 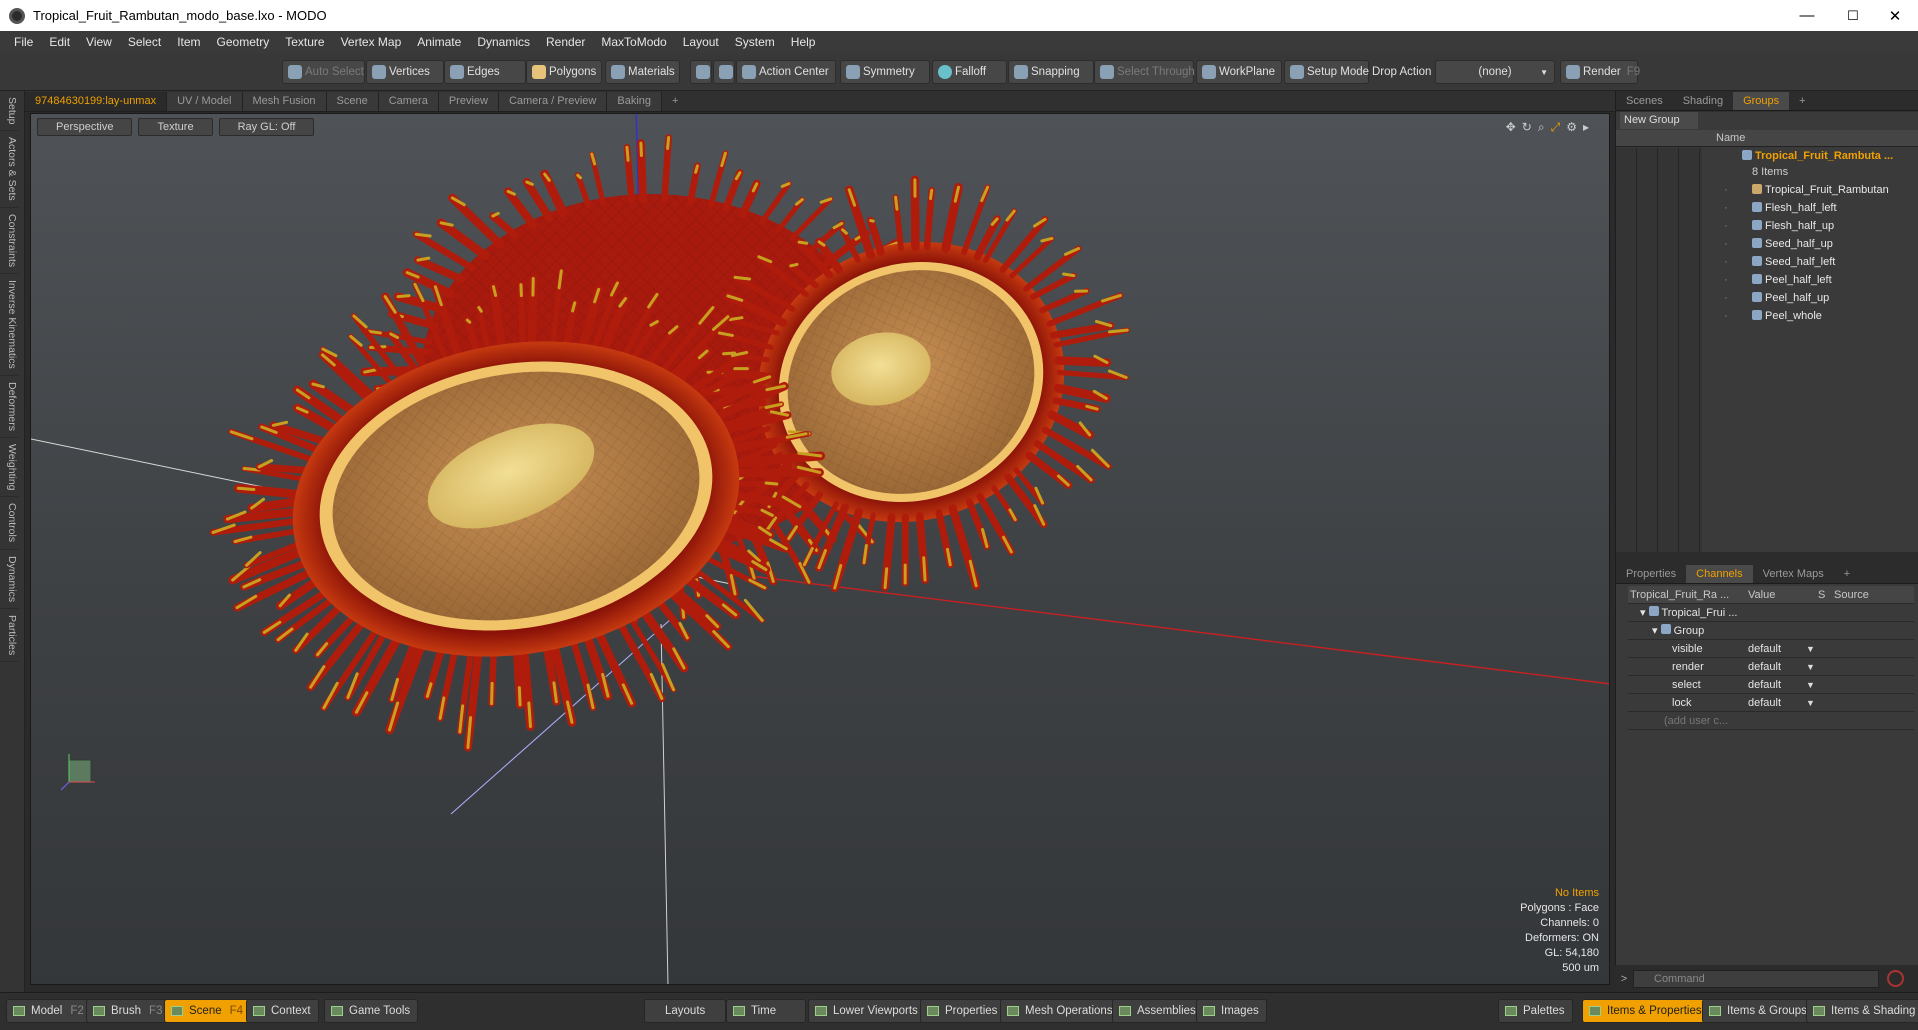 What do you see at coordinates (405, 72) in the screenshot?
I see `vertices-button: Vertices` at bounding box center [405, 72].